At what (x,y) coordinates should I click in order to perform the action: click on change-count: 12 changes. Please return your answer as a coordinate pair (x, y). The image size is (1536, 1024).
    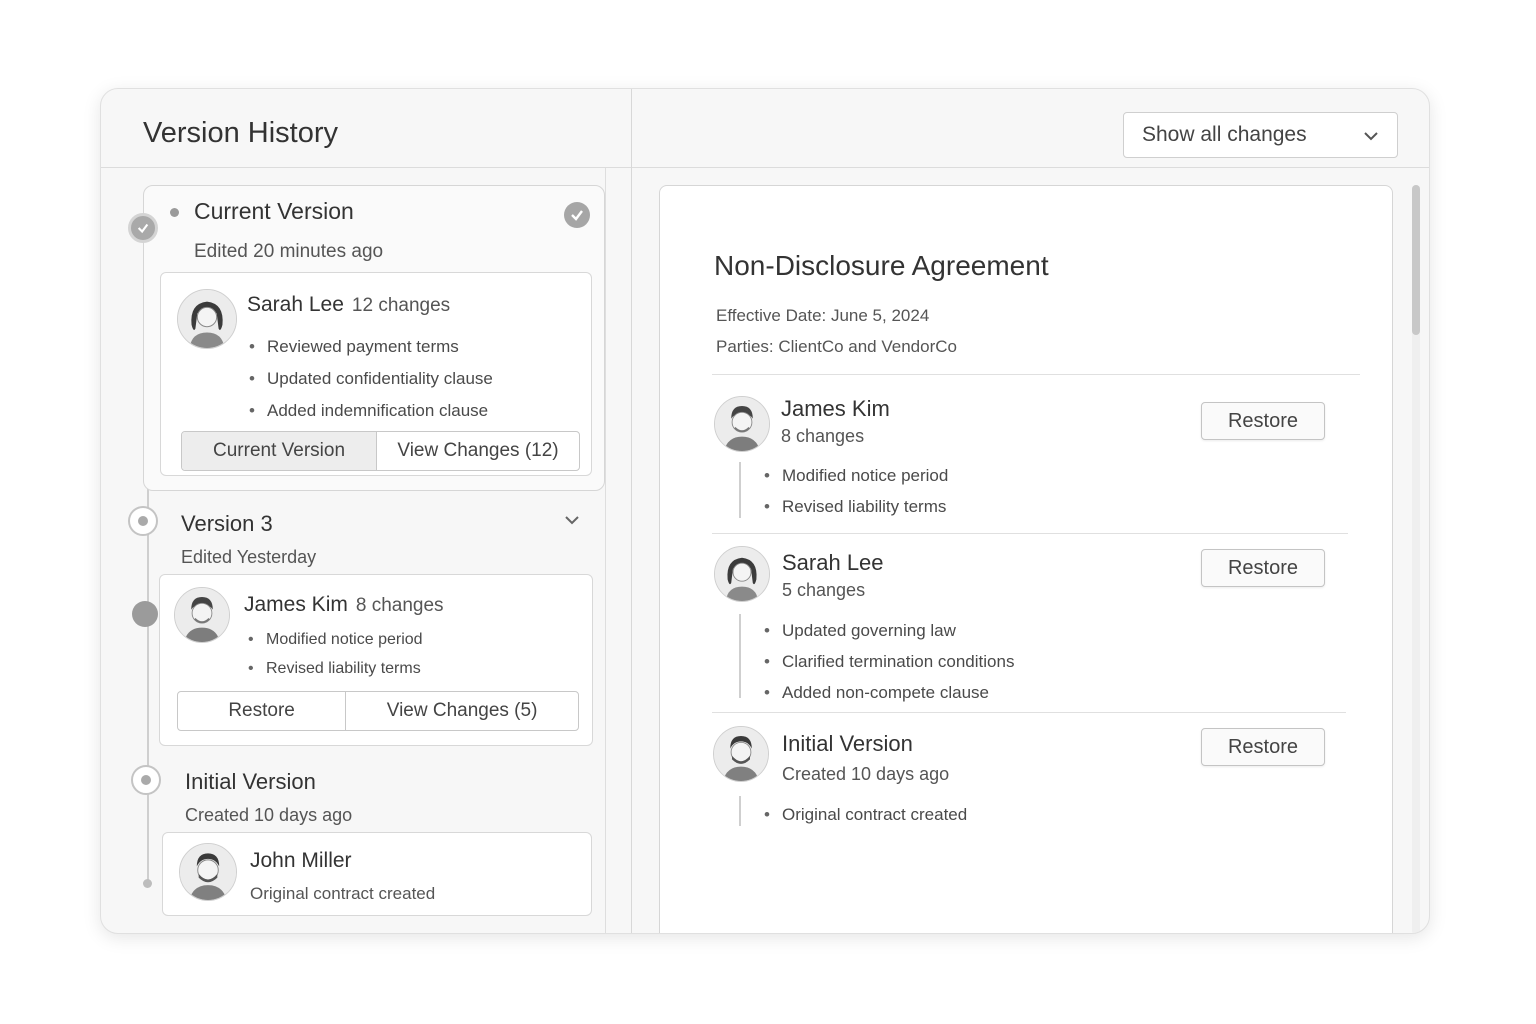
    Looking at the image, I should click on (401, 305).